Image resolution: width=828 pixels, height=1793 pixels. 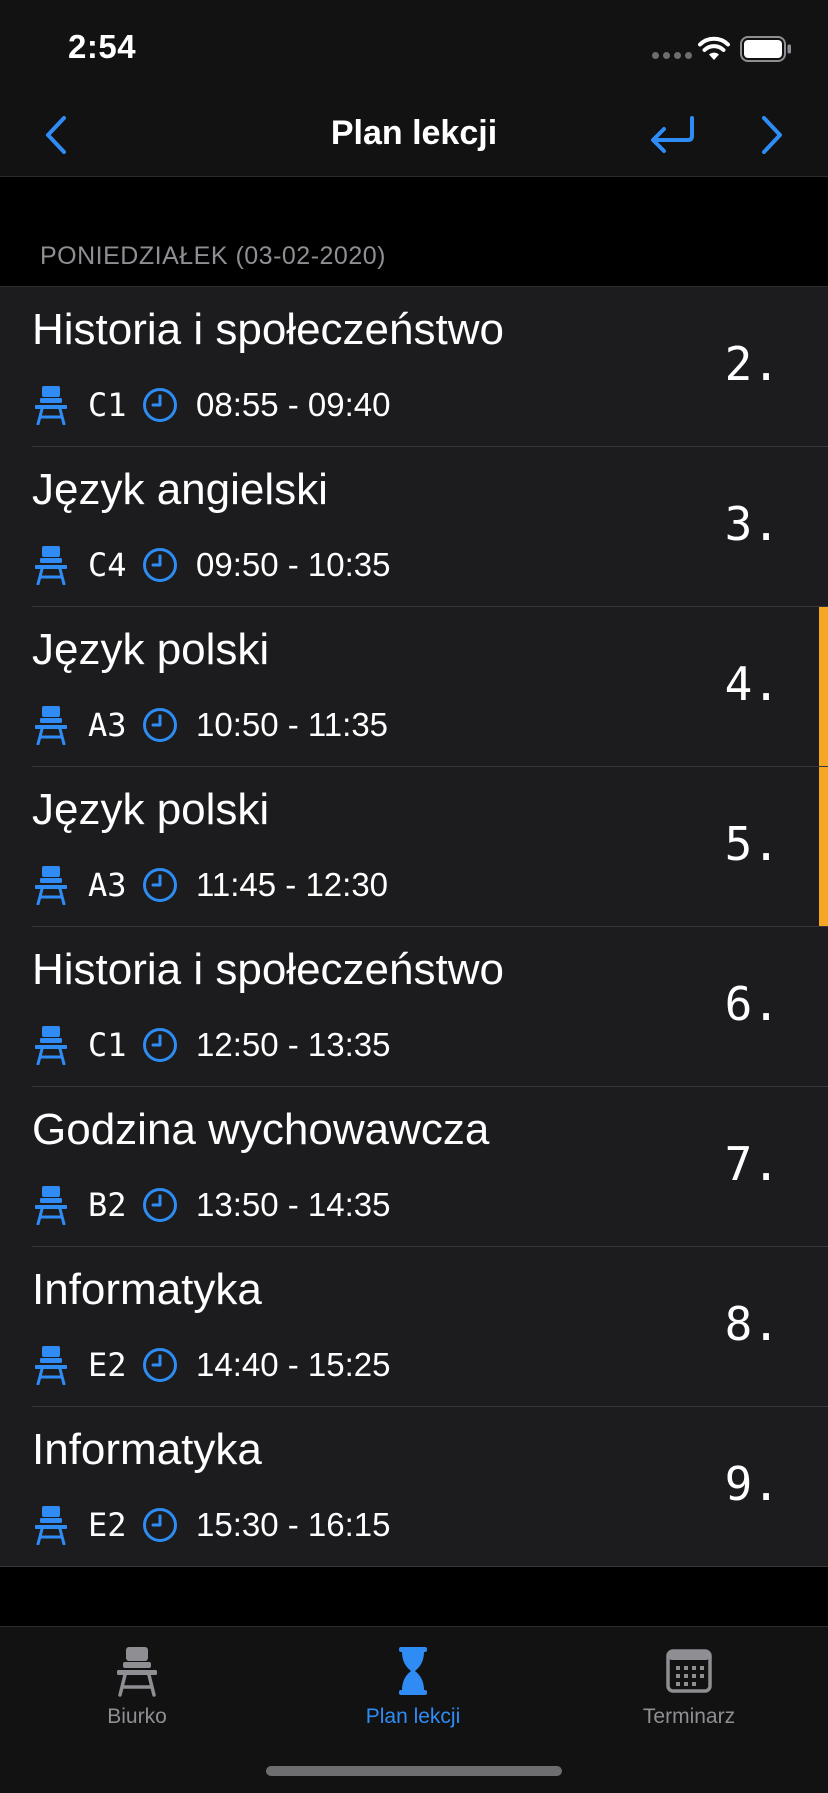 What do you see at coordinates (293, 1524) in the screenshot?
I see `lesson-time: 15:30 - 16:15` at bounding box center [293, 1524].